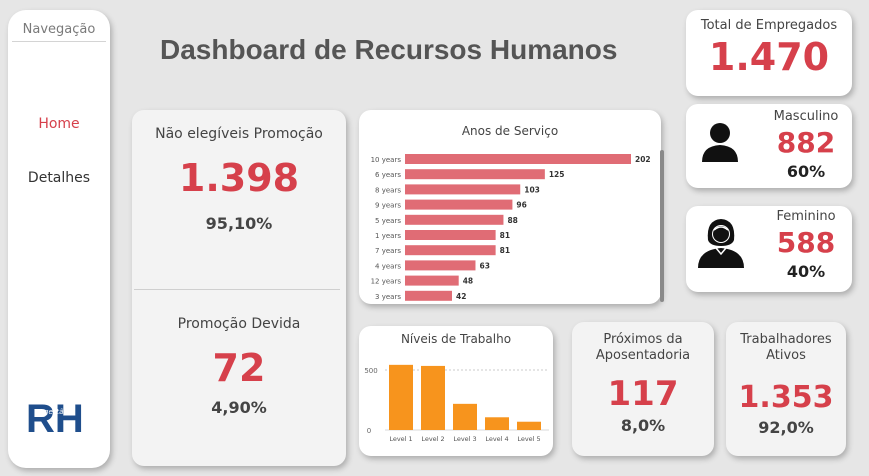 The width and height of the screenshot is (869, 476). Describe the element at coordinates (388, 206) in the screenshot. I see `service-years-category-label: 9 years` at that location.